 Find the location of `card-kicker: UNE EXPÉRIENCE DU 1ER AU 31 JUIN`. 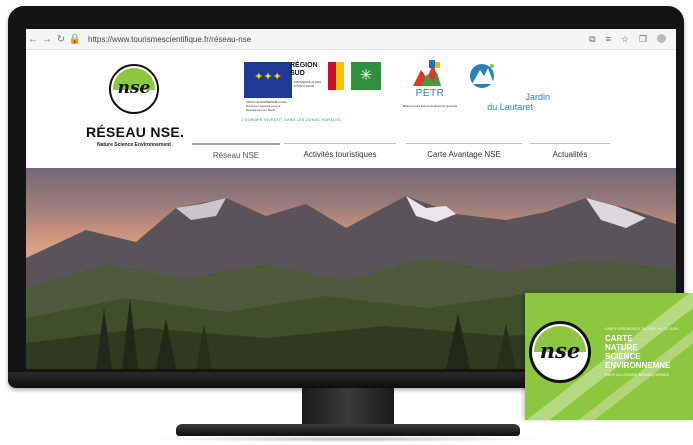

card-kicker: UNE EXPÉRIENCE DU 1ER AU 31 JUIN is located at coordinates (642, 328).